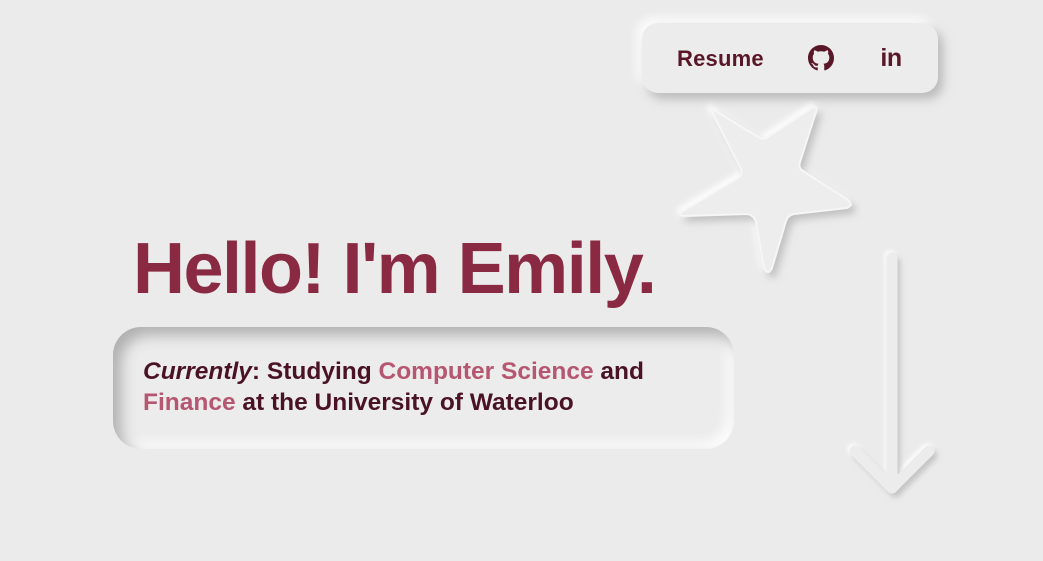 Image resolution: width=1043 pixels, height=561 pixels. Describe the element at coordinates (892, 373) in the screenshot. I see `arrow-down-icon` at that location.